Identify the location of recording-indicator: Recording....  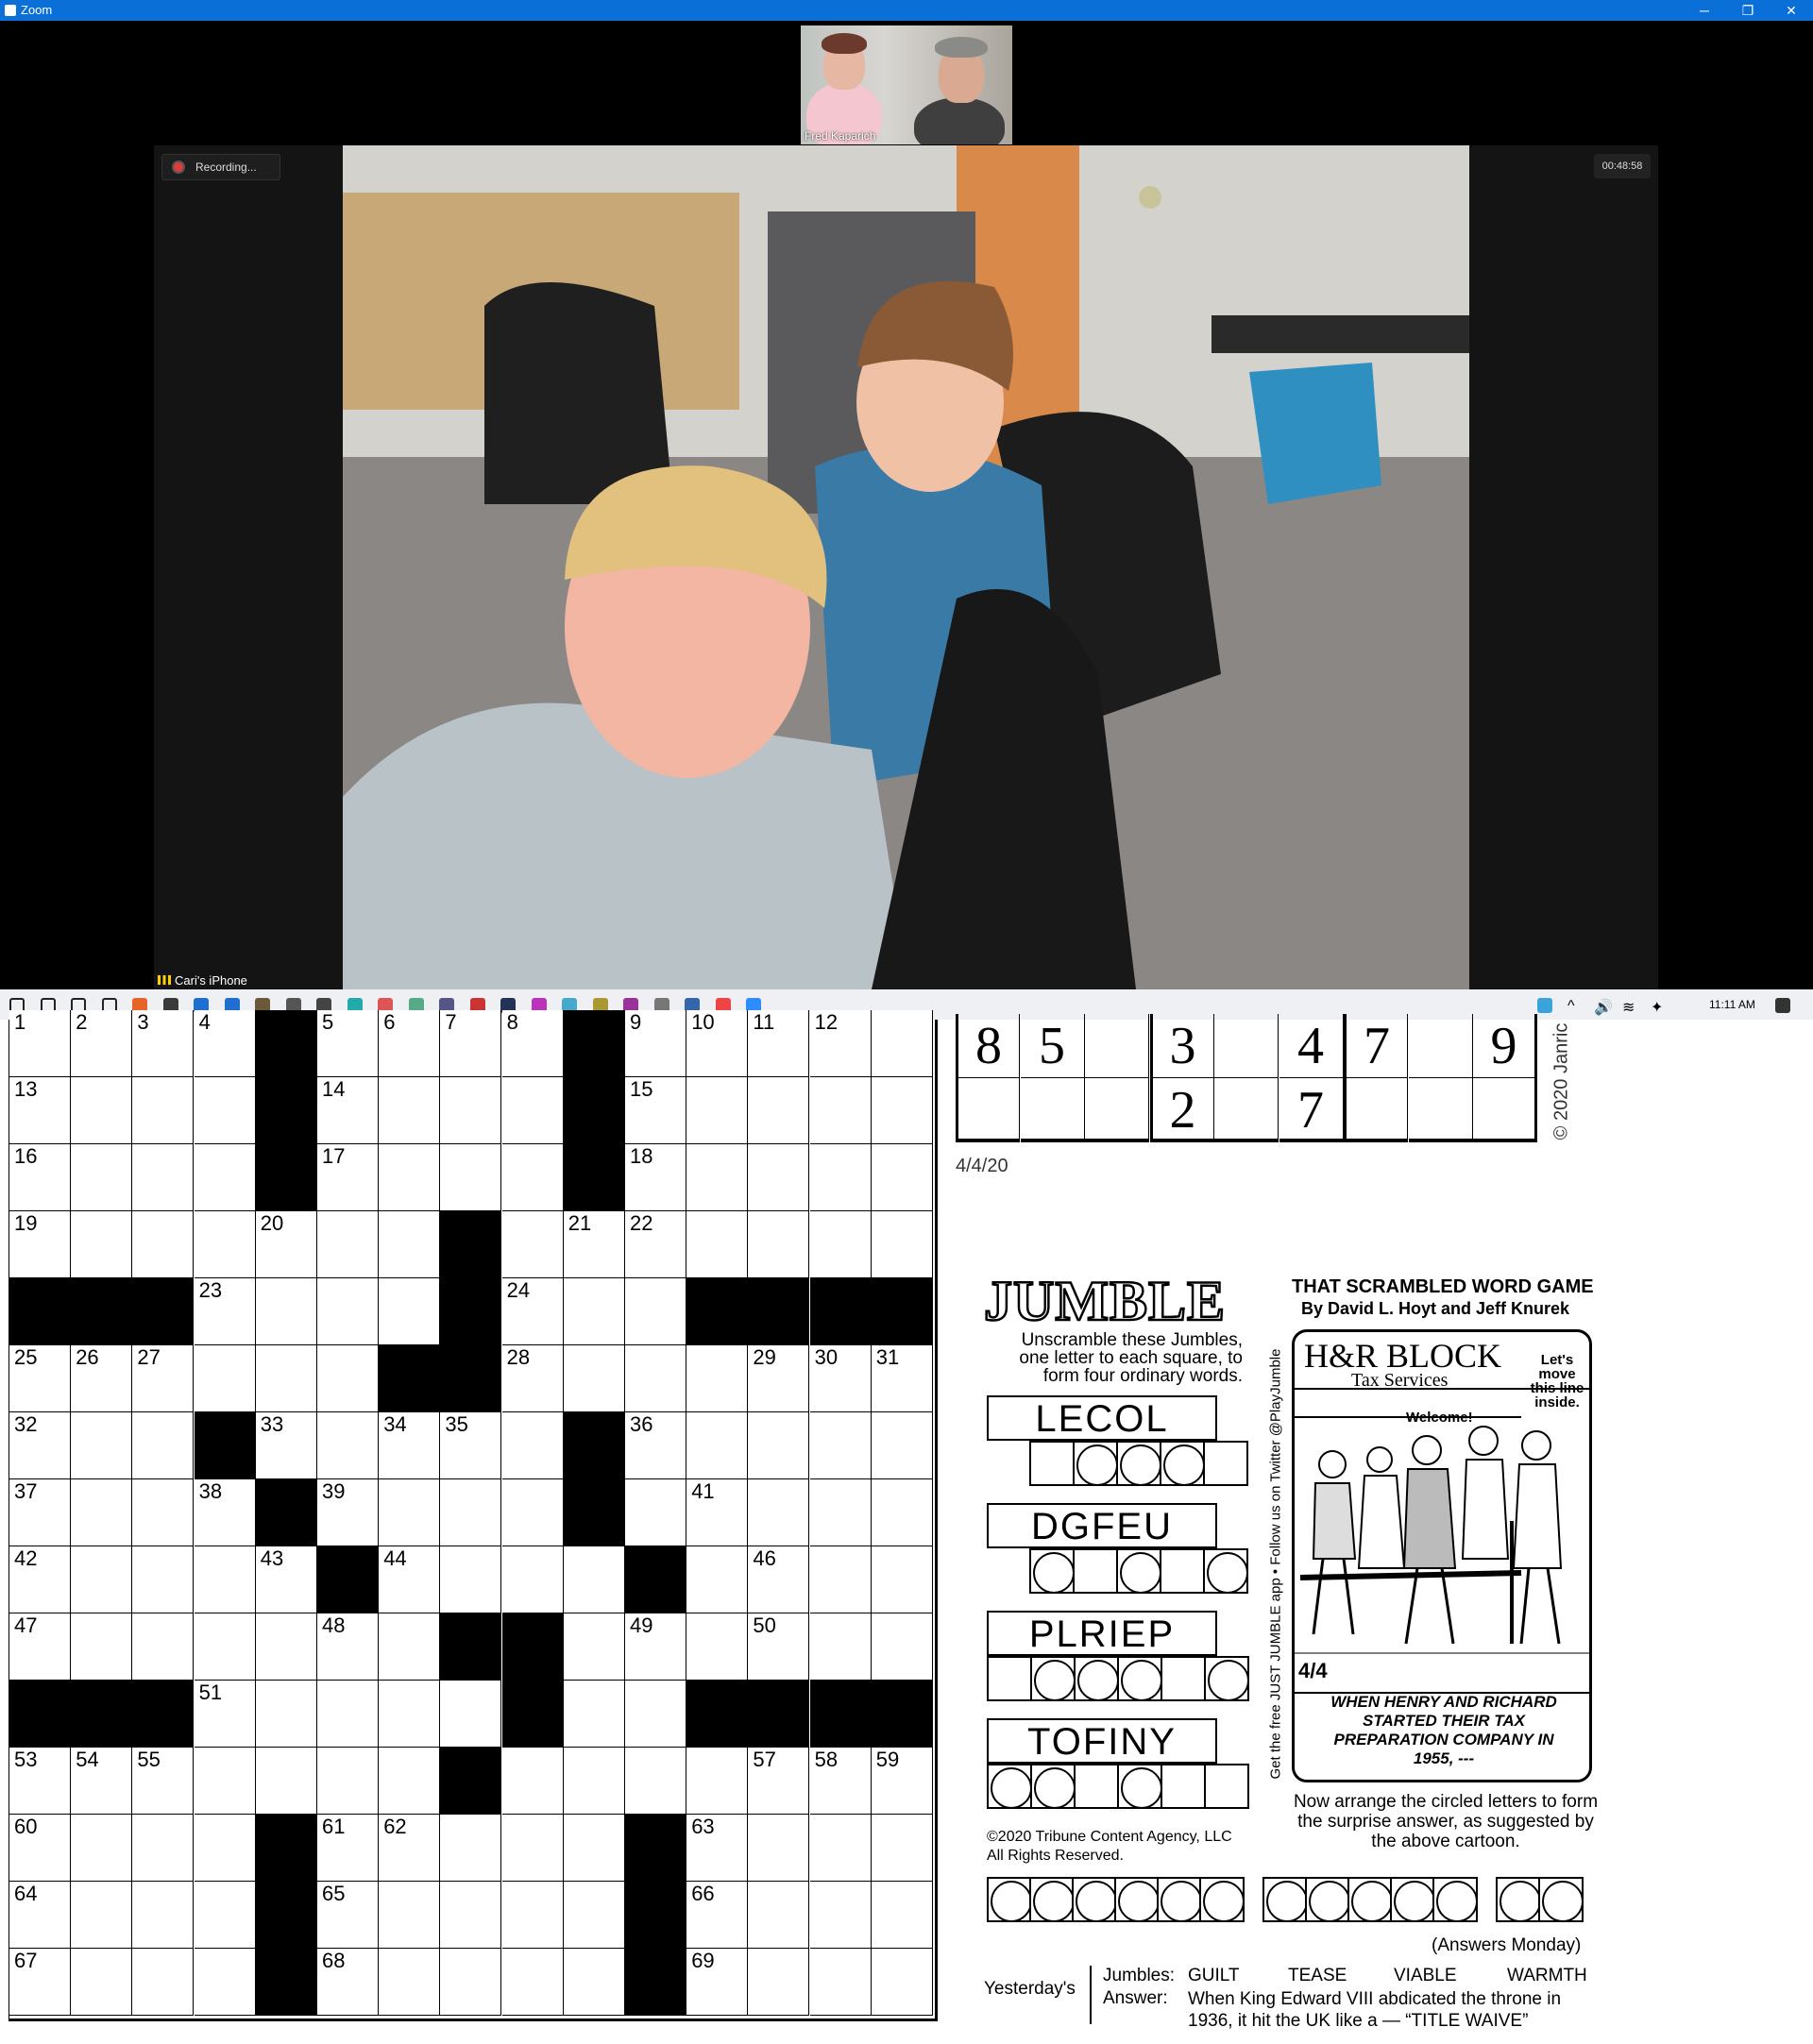
(220, 167).